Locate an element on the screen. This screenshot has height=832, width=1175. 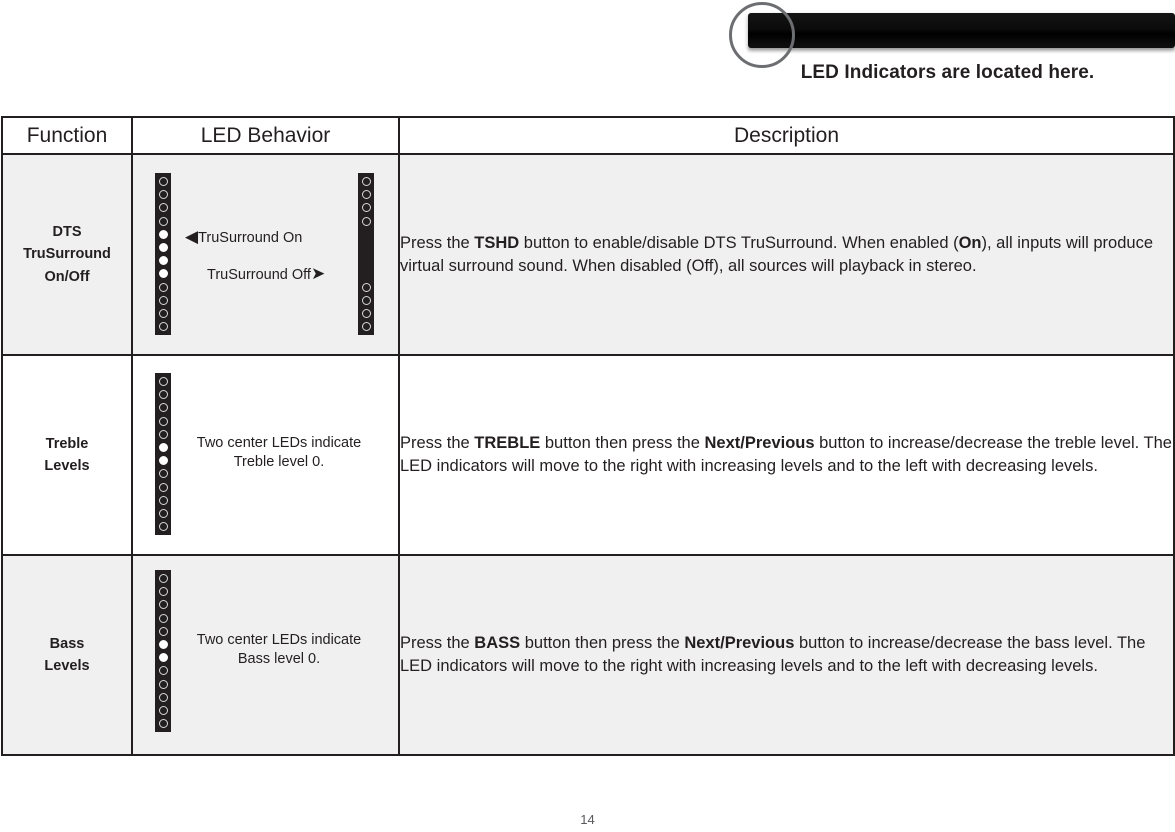
behavior-diagram-treble: Two center LEDs indicate Treble level 0. is located at coordinates (266, 455).